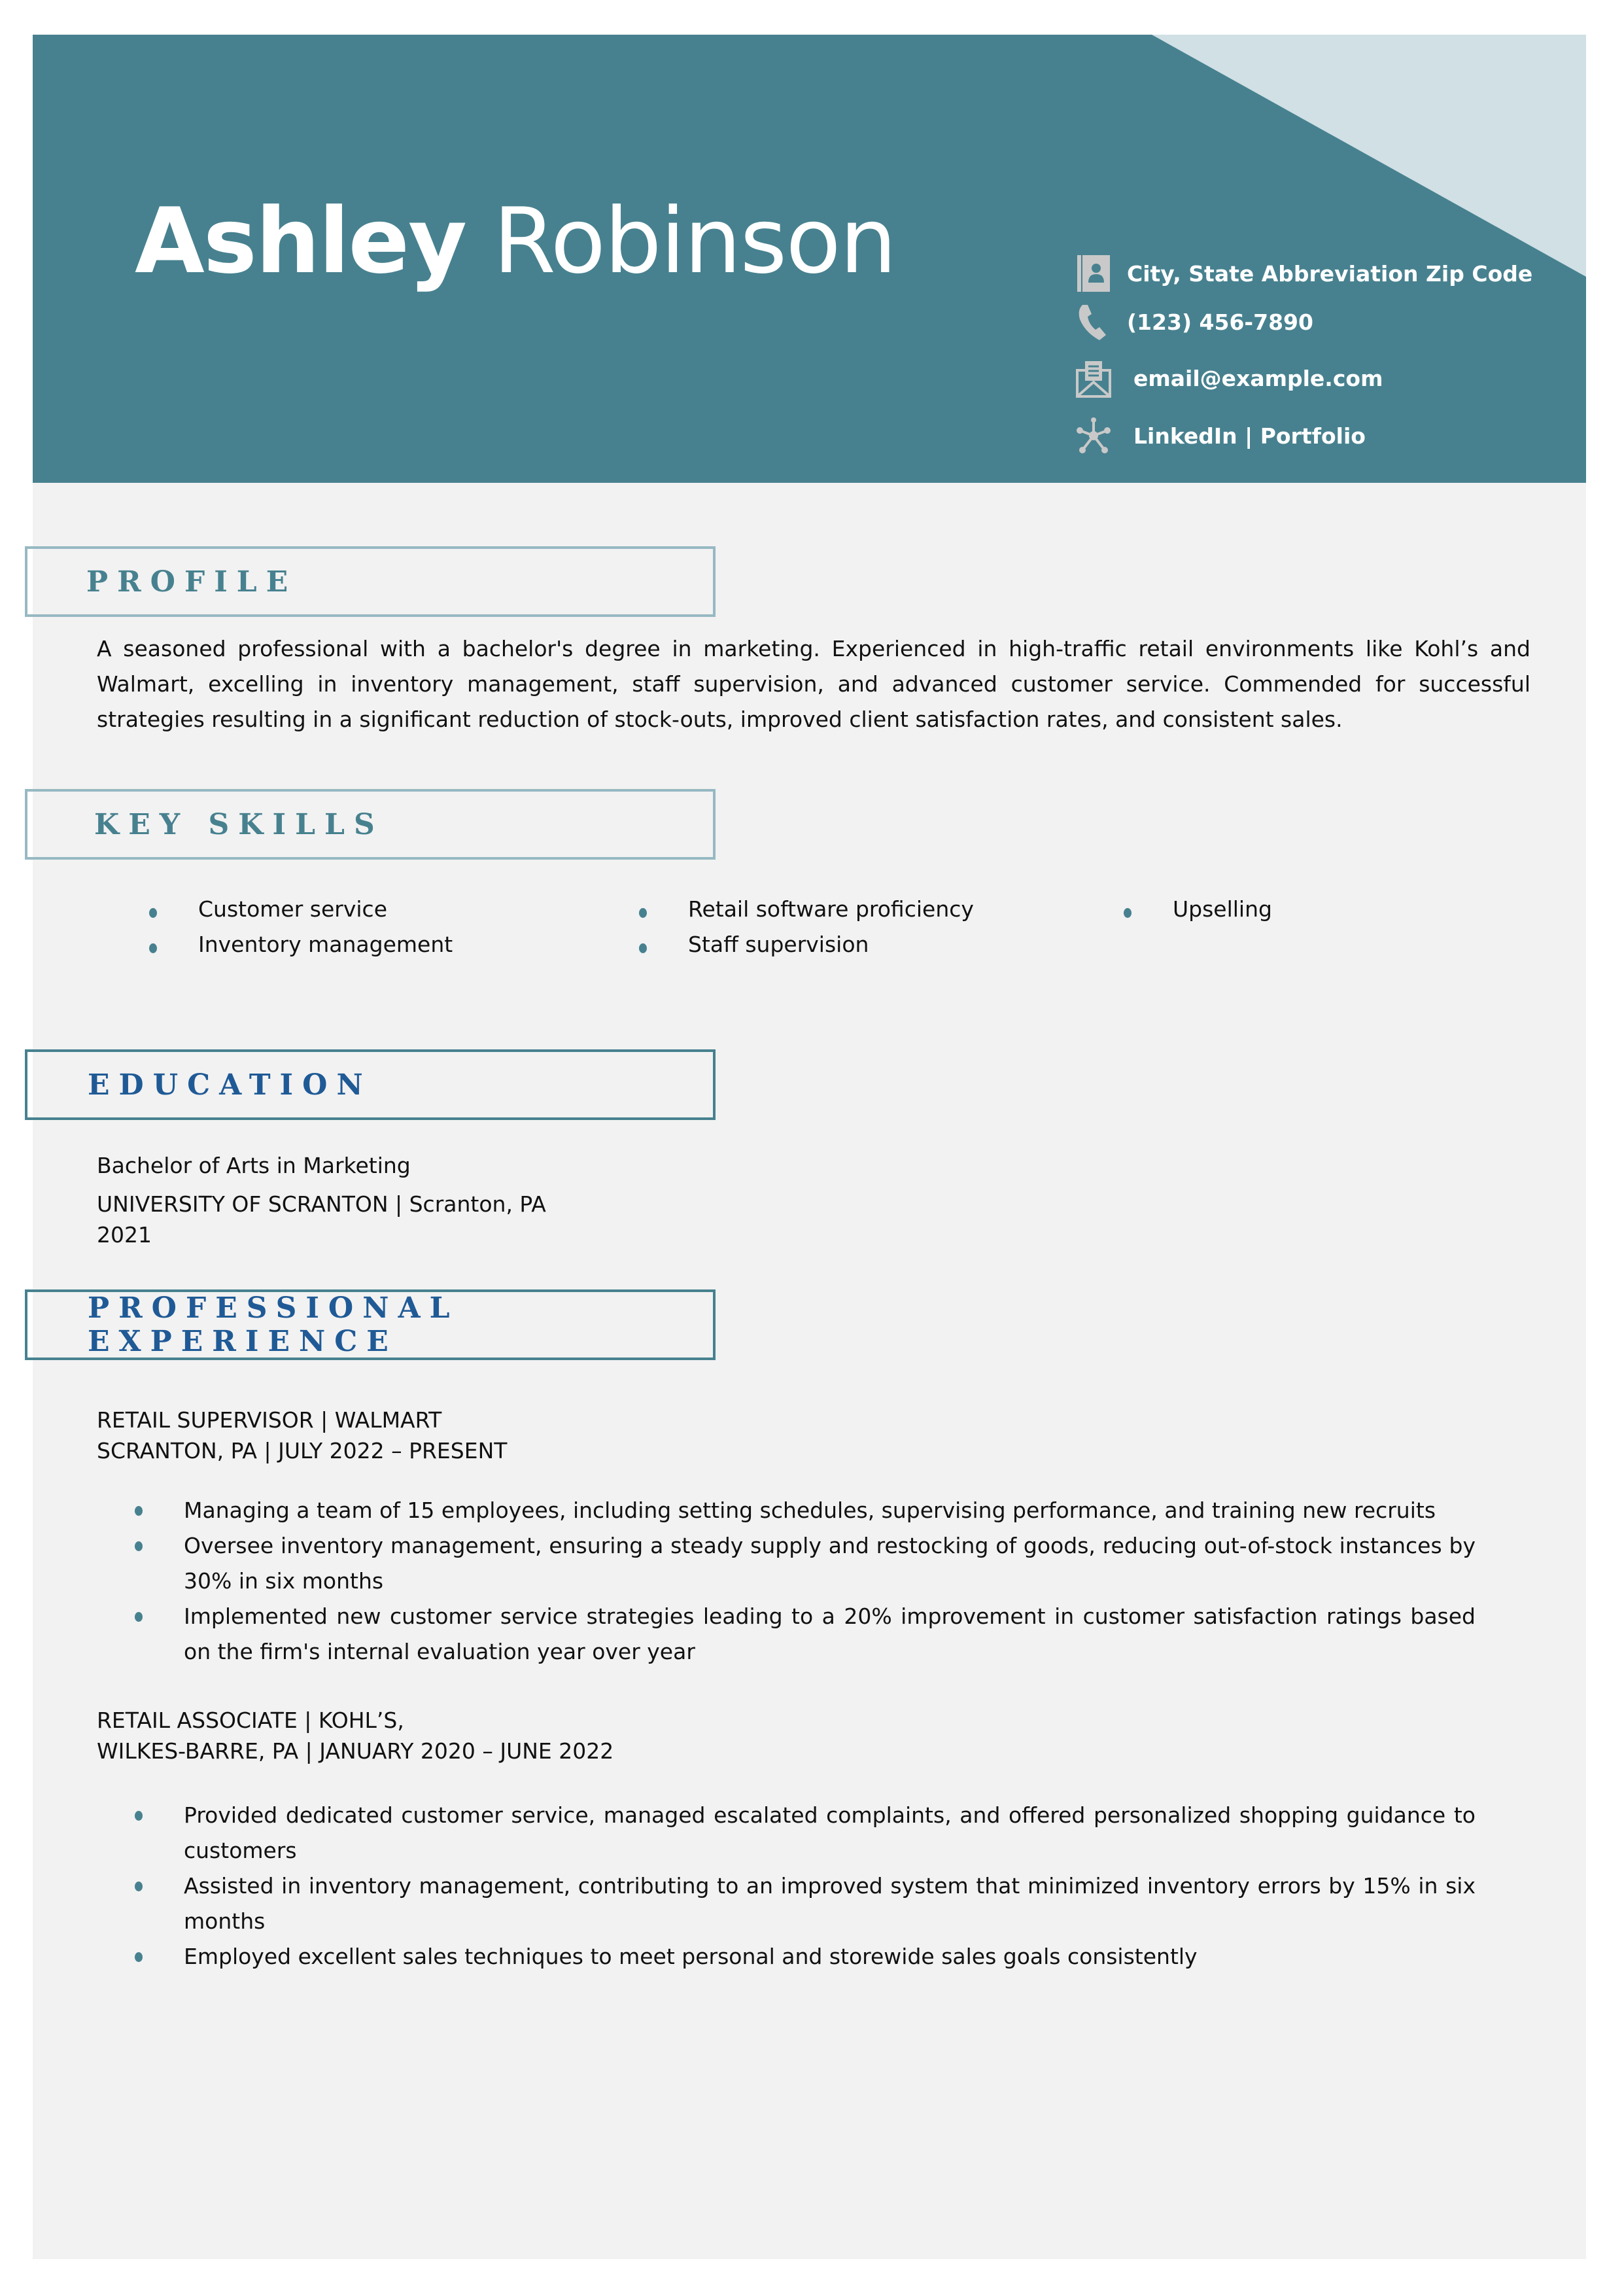  I want to click on section-title: EDUCATION, so click(230, 1085).